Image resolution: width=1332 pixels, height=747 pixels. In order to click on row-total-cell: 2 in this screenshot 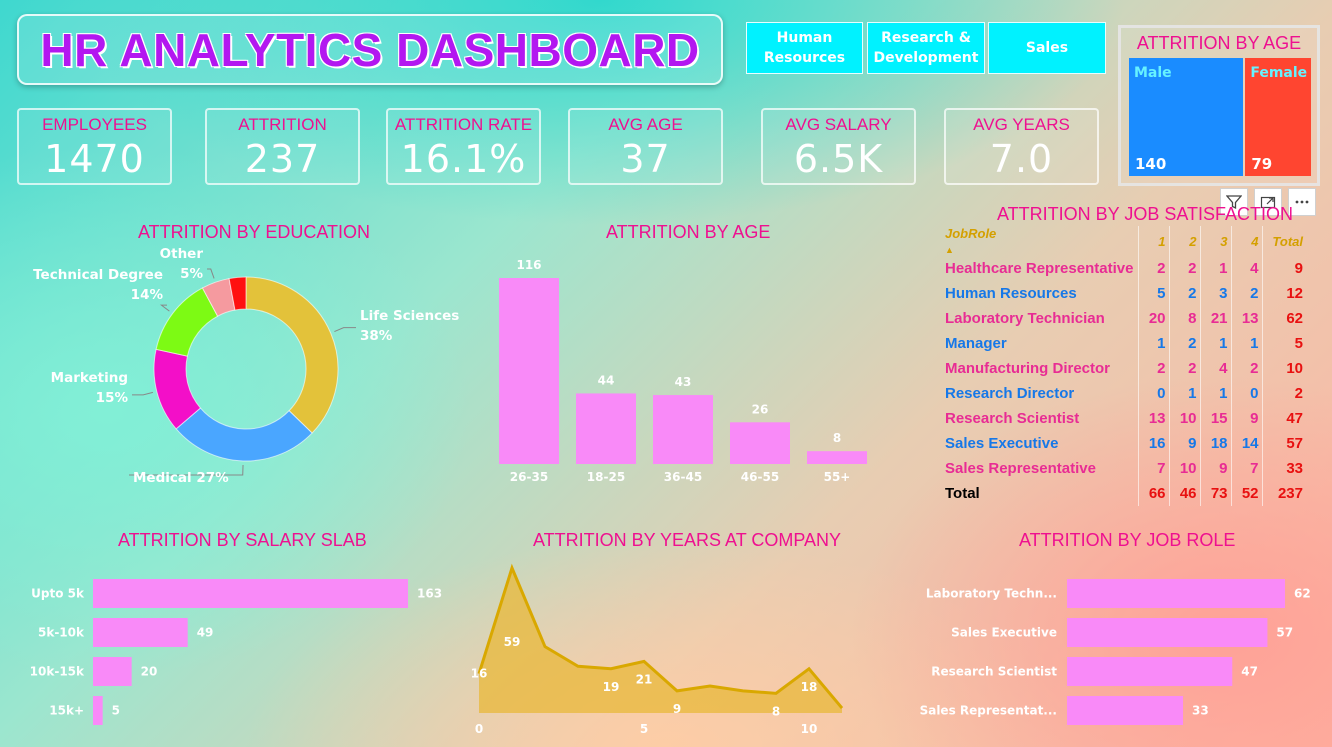, I will do `click(1298, 393)`.